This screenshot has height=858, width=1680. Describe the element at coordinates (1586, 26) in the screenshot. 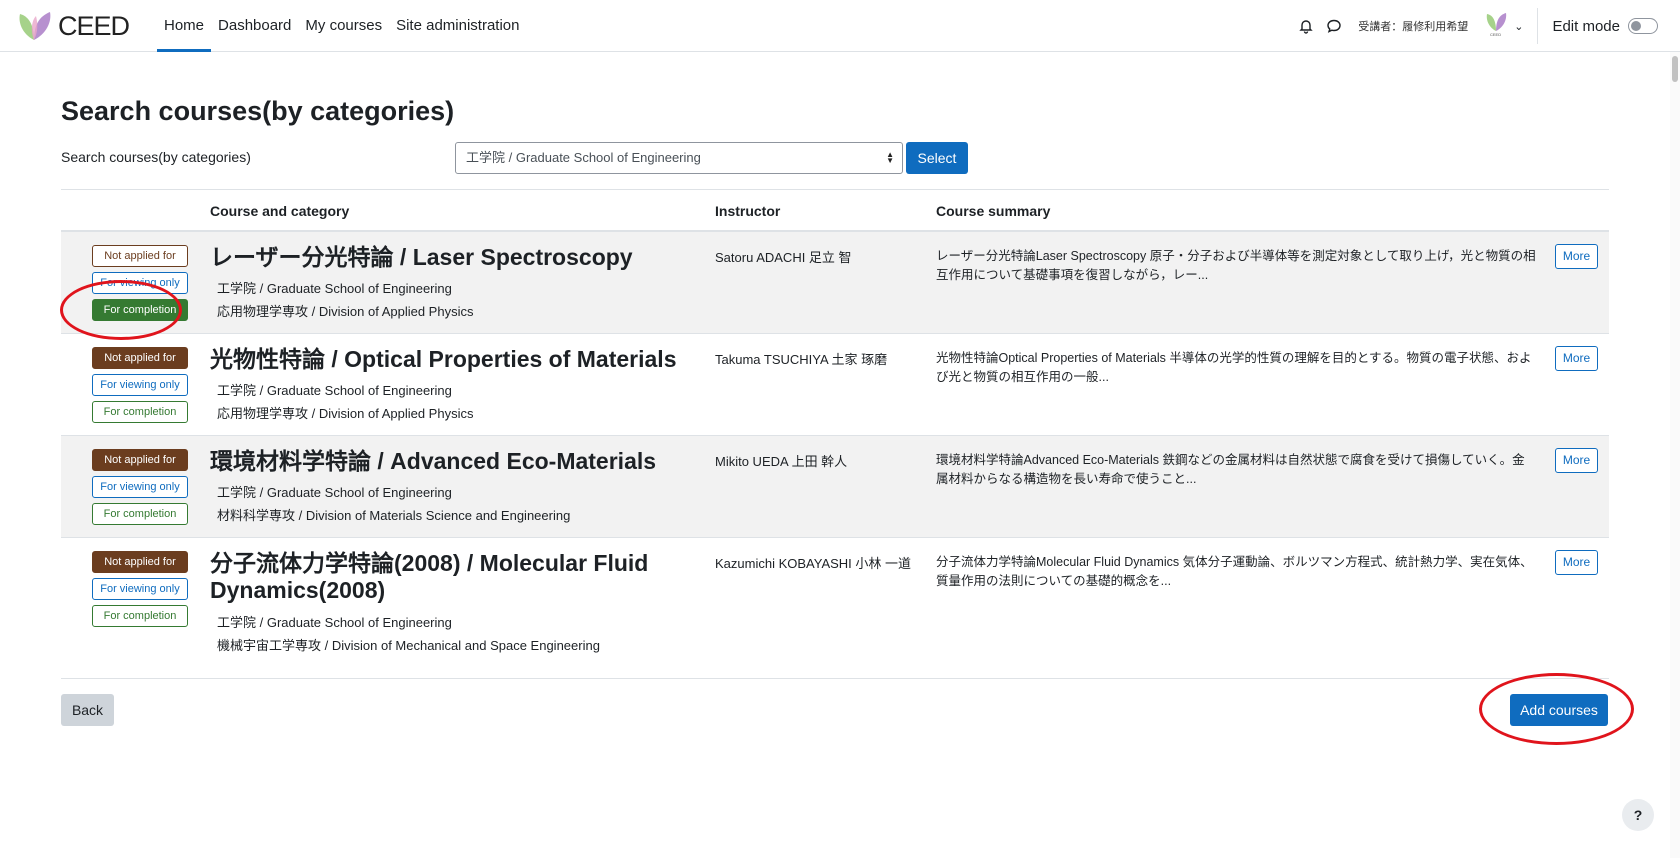

I see `edit-mode-label: Edit mode` at that location.